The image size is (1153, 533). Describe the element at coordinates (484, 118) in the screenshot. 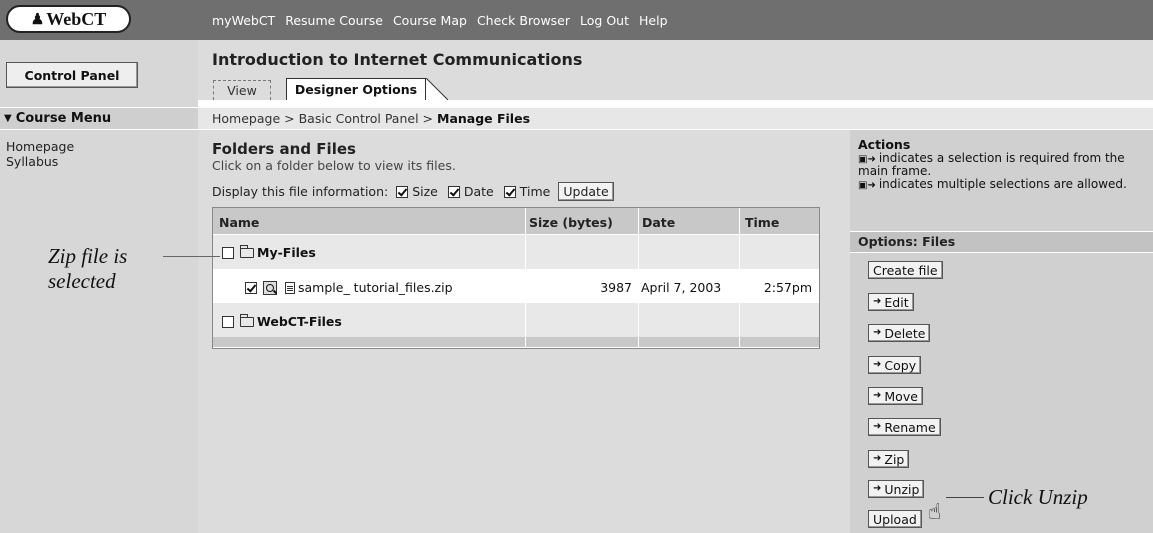

I see `breadcrumb-current: Manage Files` at that location.